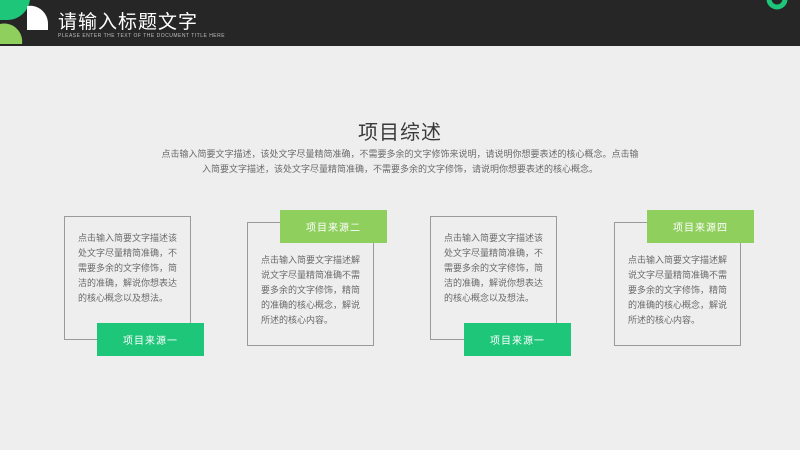  I want to click on section-title: 项目综述, so click(400, 132).